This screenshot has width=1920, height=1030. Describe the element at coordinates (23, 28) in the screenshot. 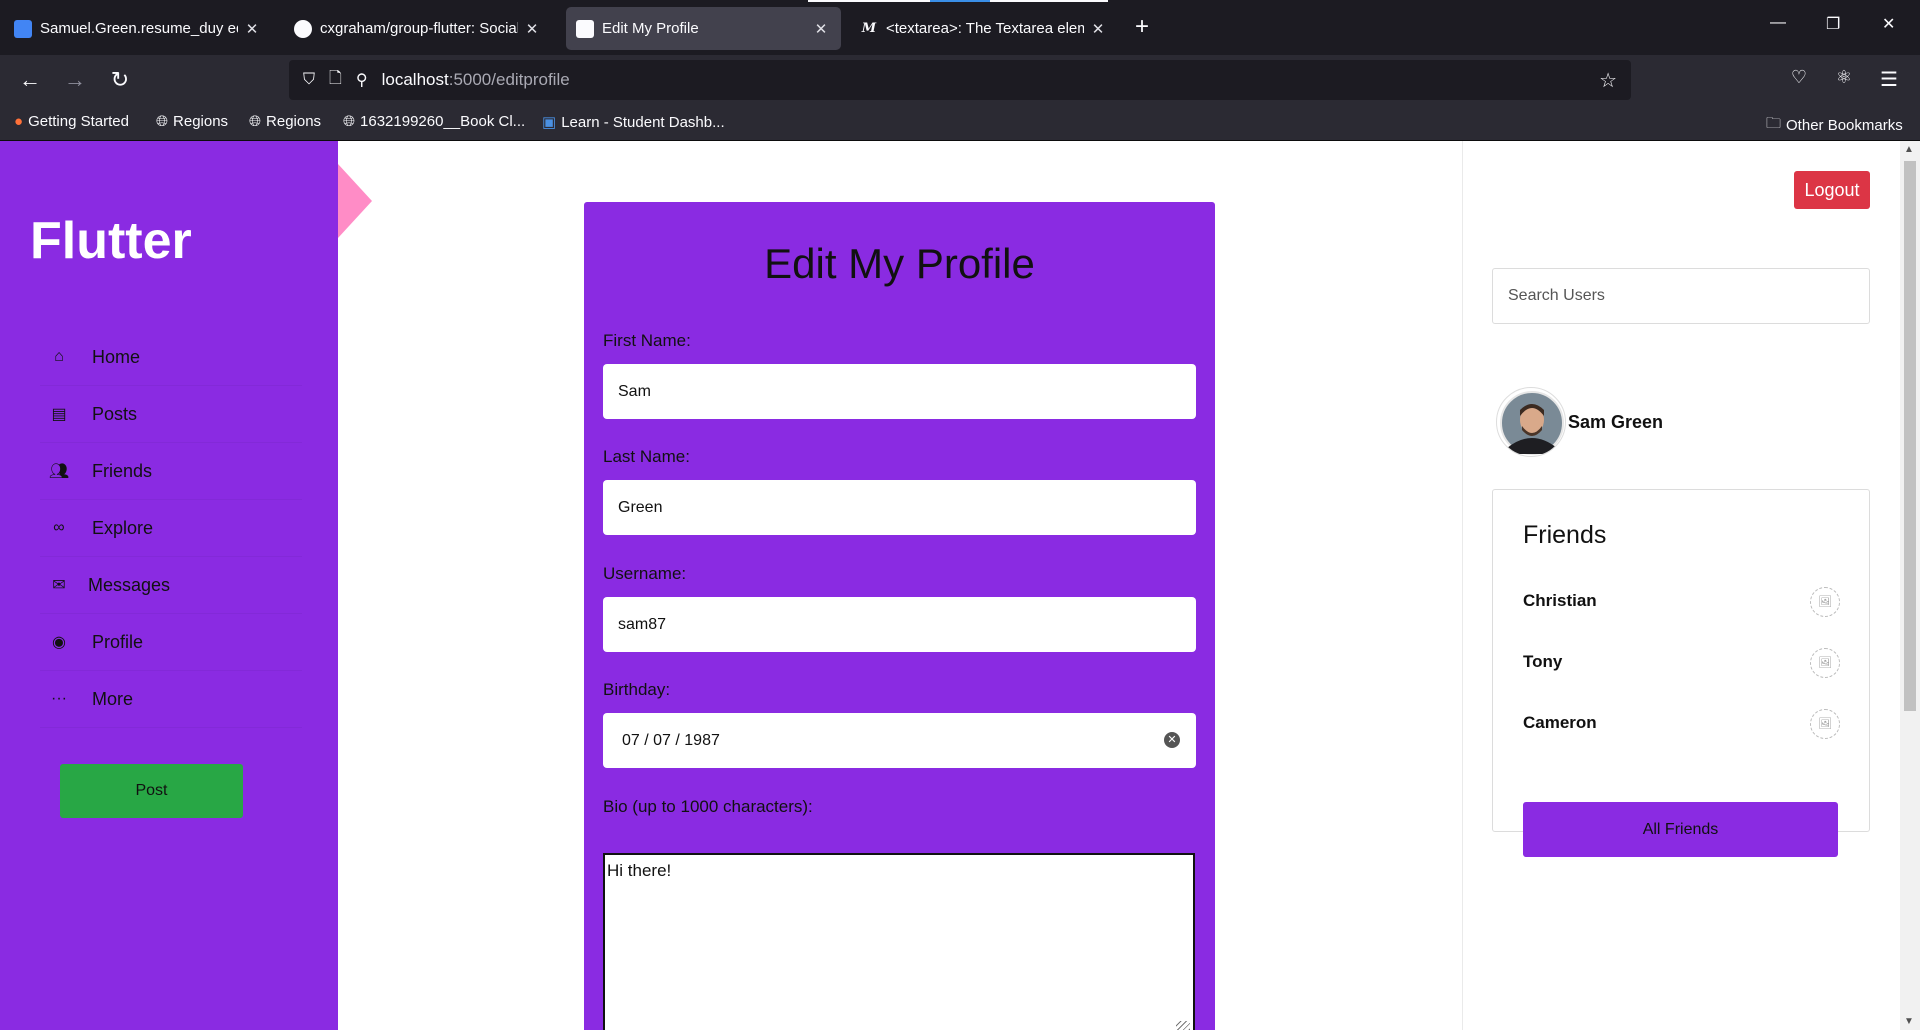

I see `docs-icon` at that location.